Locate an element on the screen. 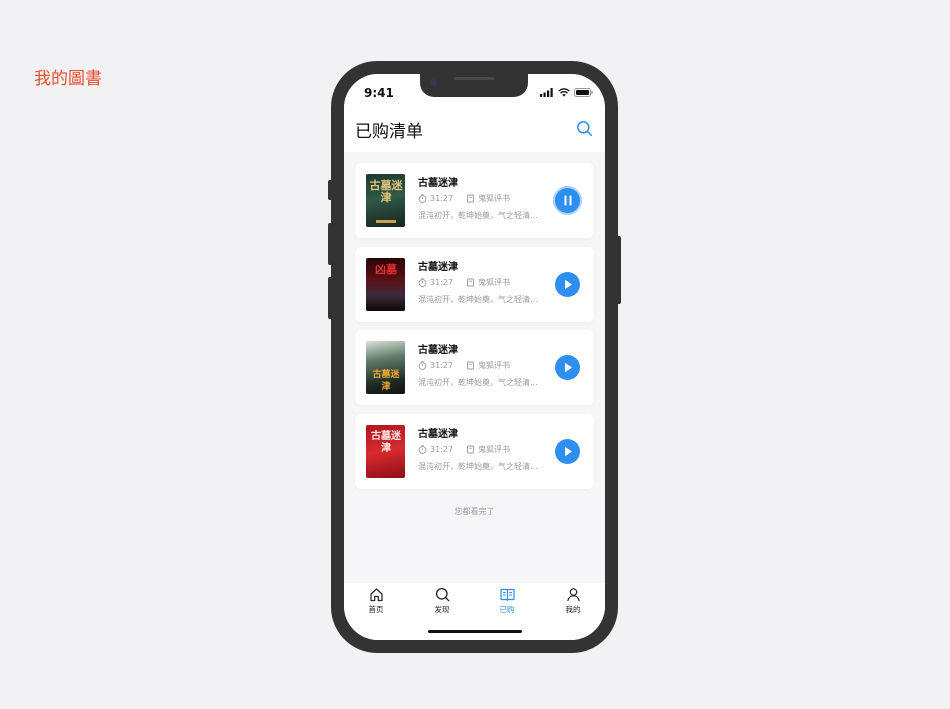  tab-label: 发现 is located at coordinates (442, 609).